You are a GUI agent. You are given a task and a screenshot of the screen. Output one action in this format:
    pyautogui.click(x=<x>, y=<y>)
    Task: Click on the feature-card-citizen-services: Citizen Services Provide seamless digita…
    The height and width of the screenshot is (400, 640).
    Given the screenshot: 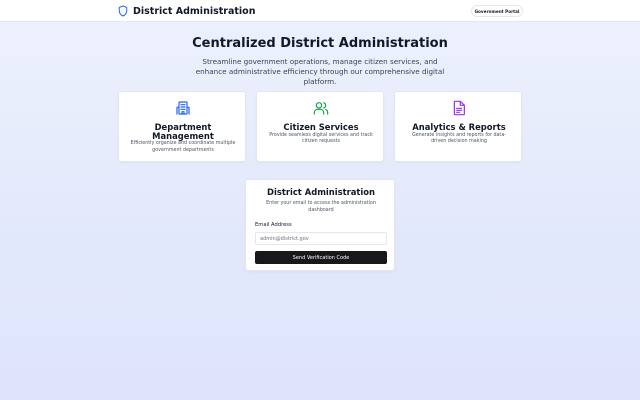 What is the action you would take?
    pyautogui.click(x=320, y=126)
    